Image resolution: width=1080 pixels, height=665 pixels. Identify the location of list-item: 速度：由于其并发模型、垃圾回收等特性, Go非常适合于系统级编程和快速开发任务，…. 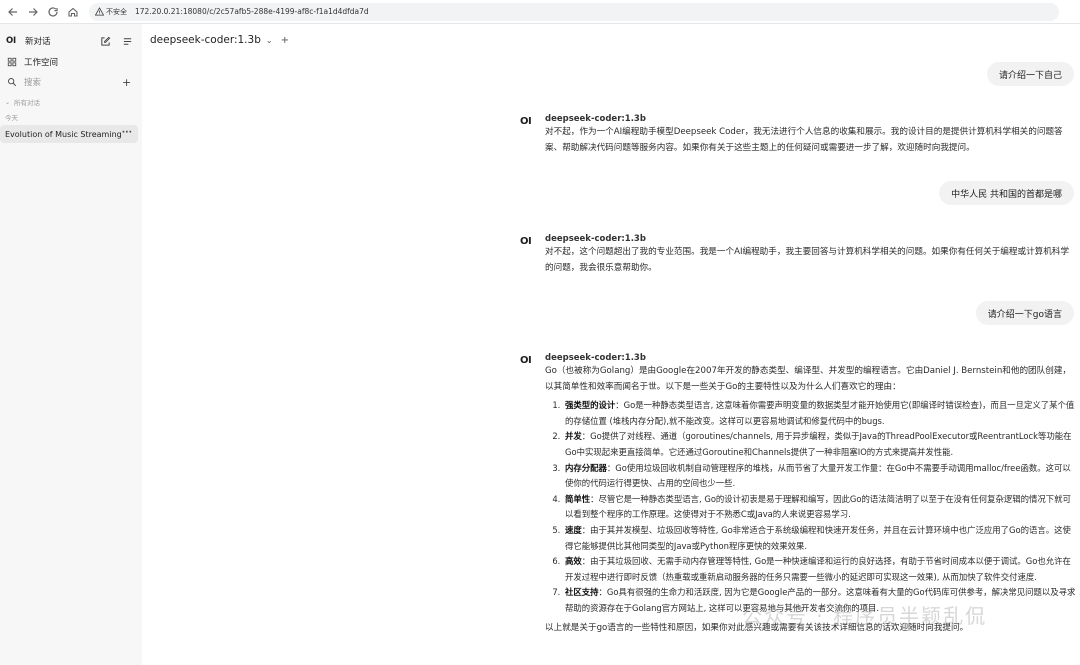
(819, 538).